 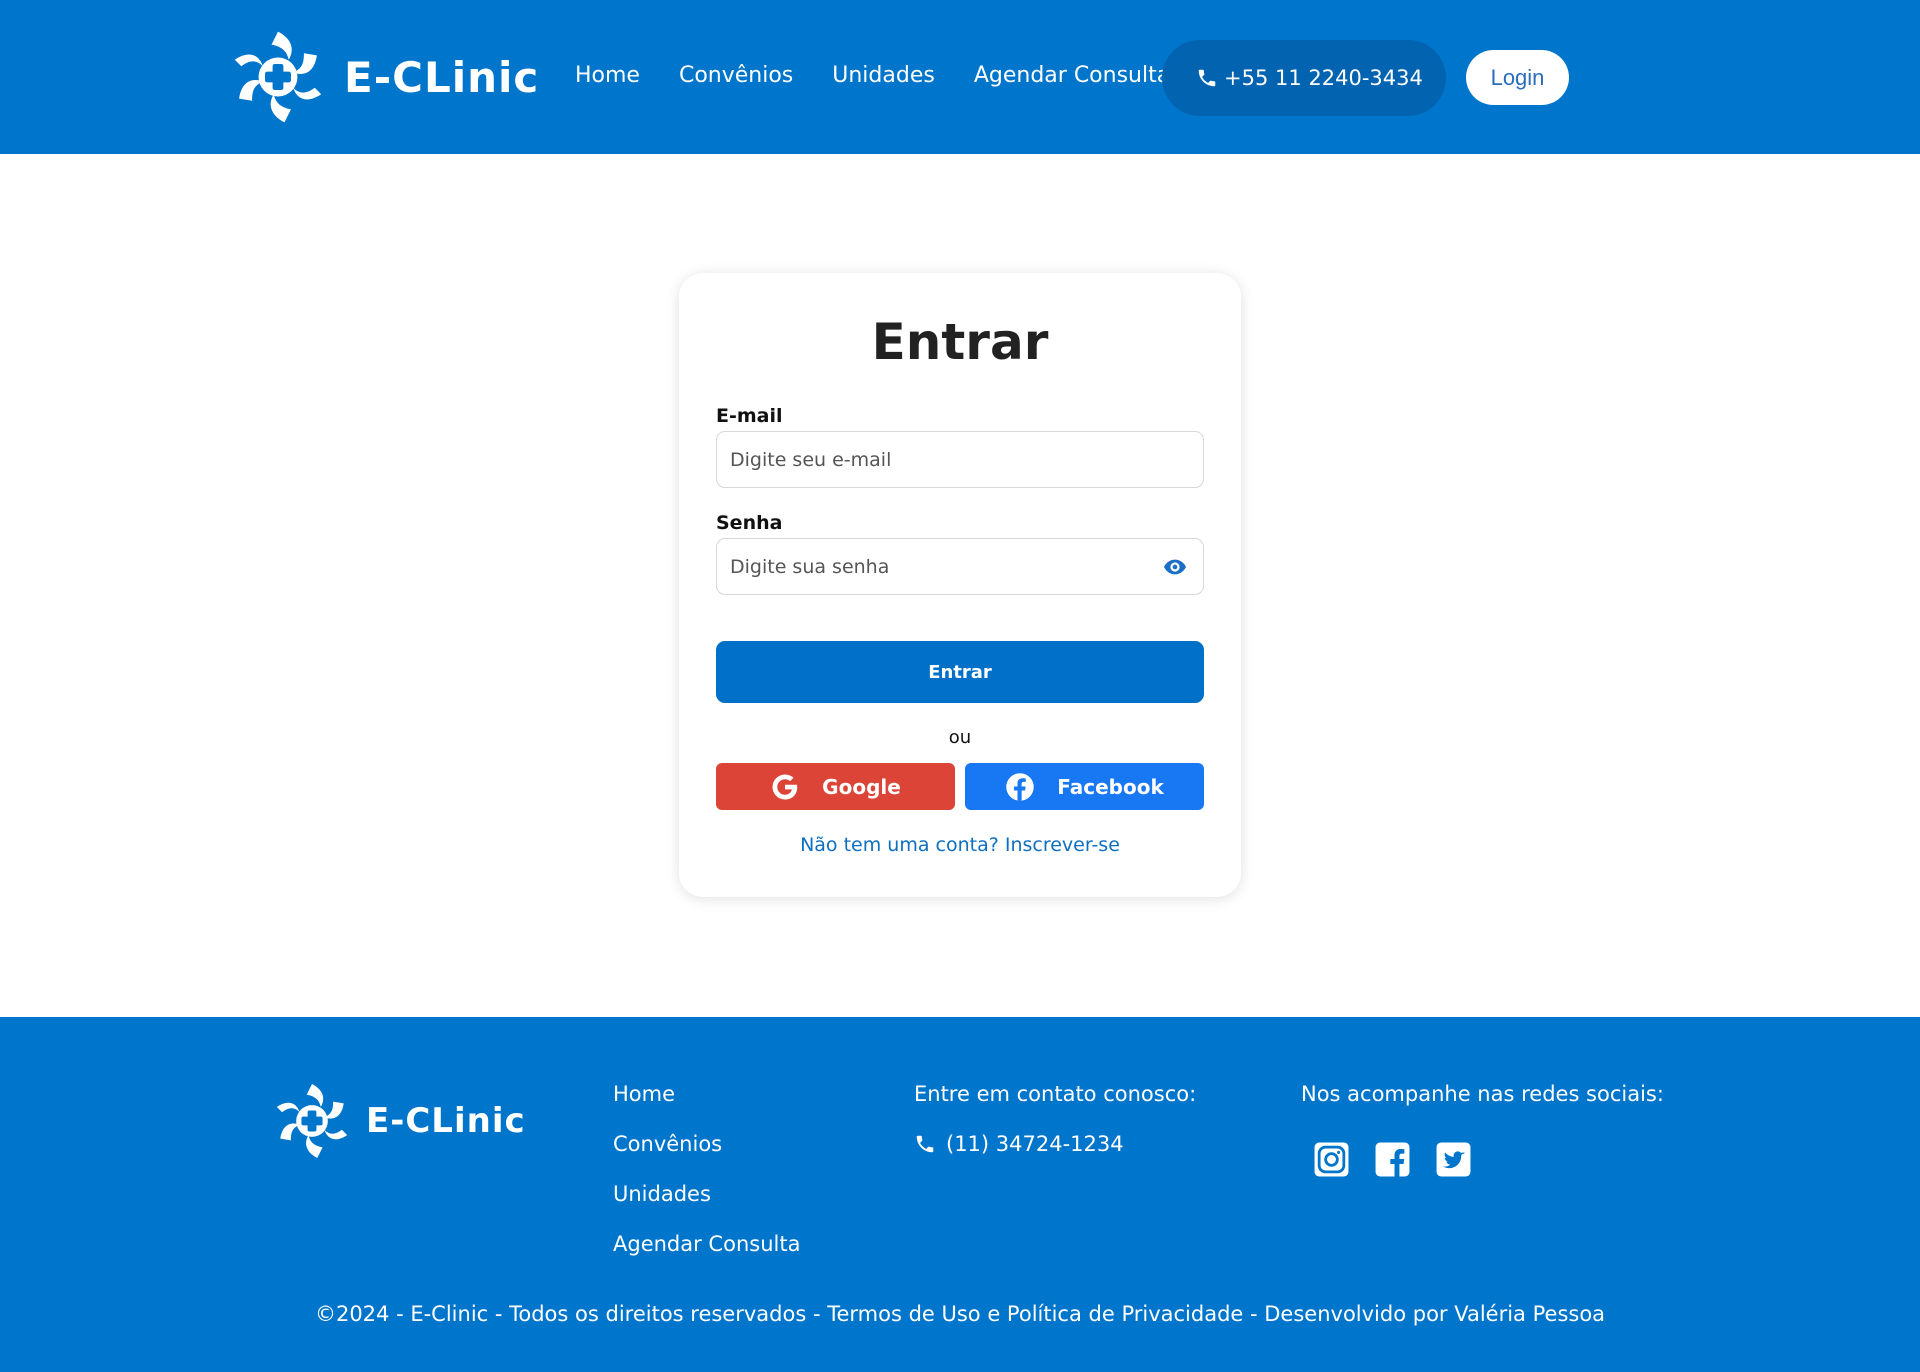 I want to click on email-field-wrapper, so click(x=960, y=459).